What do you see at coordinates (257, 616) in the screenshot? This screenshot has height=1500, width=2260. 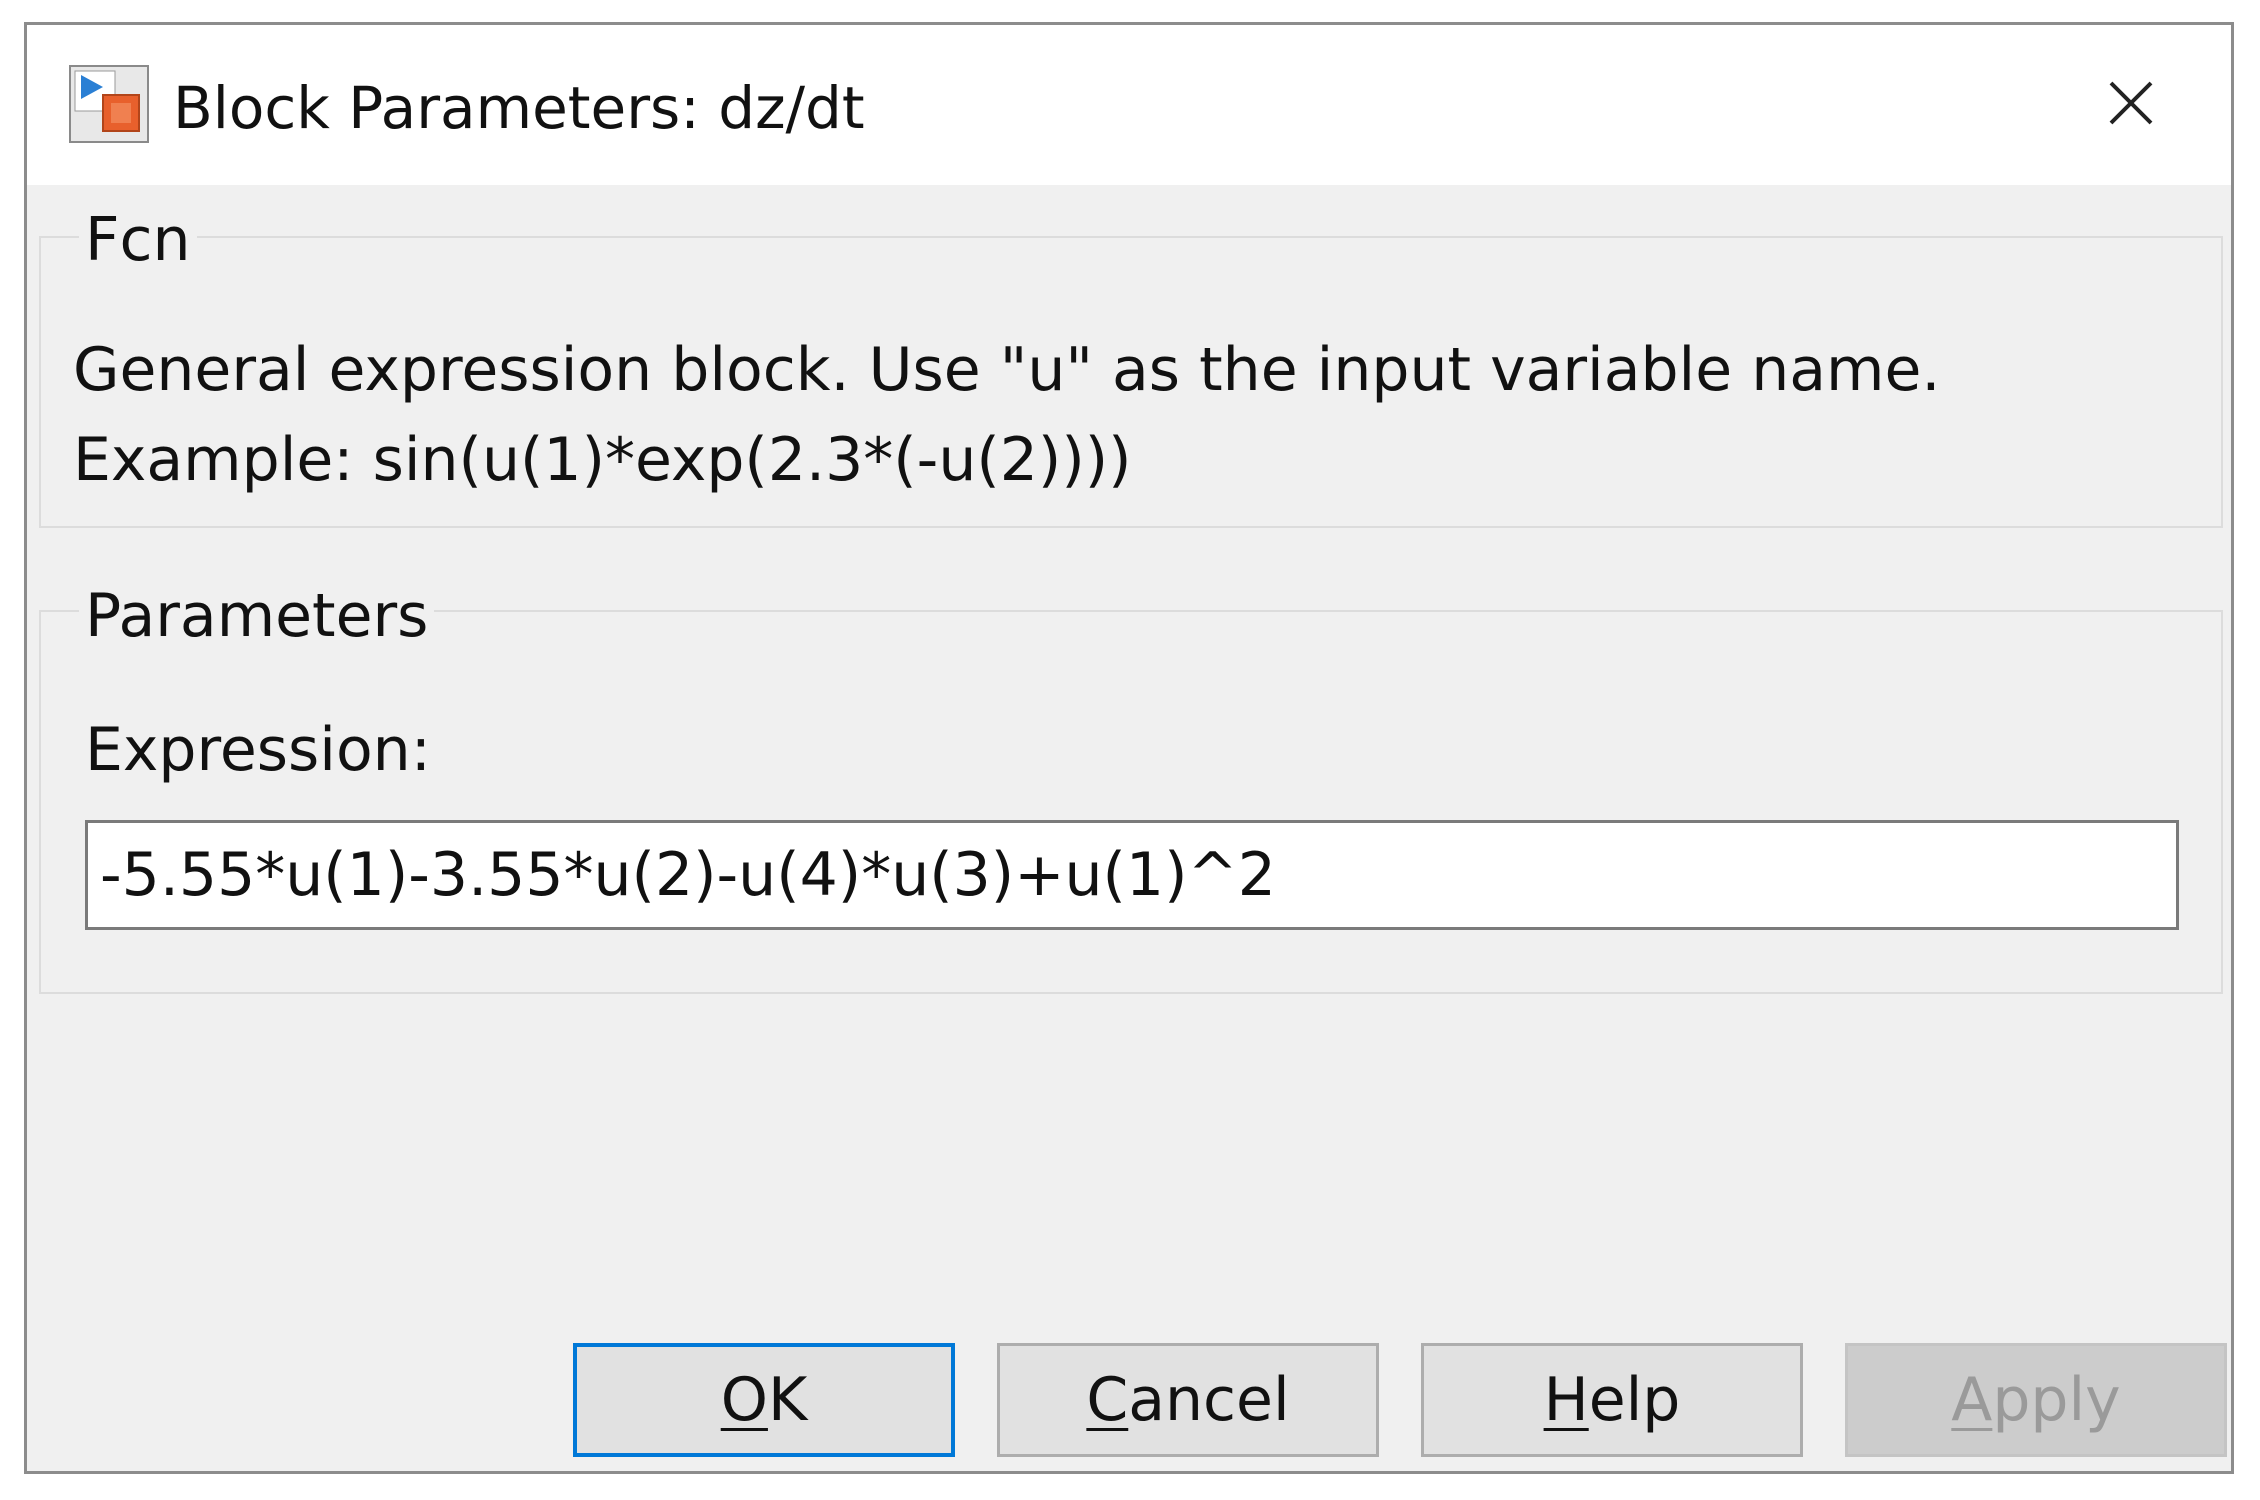 I see `parameters-group-legend: Parameters` at bounding box center [257, 616].